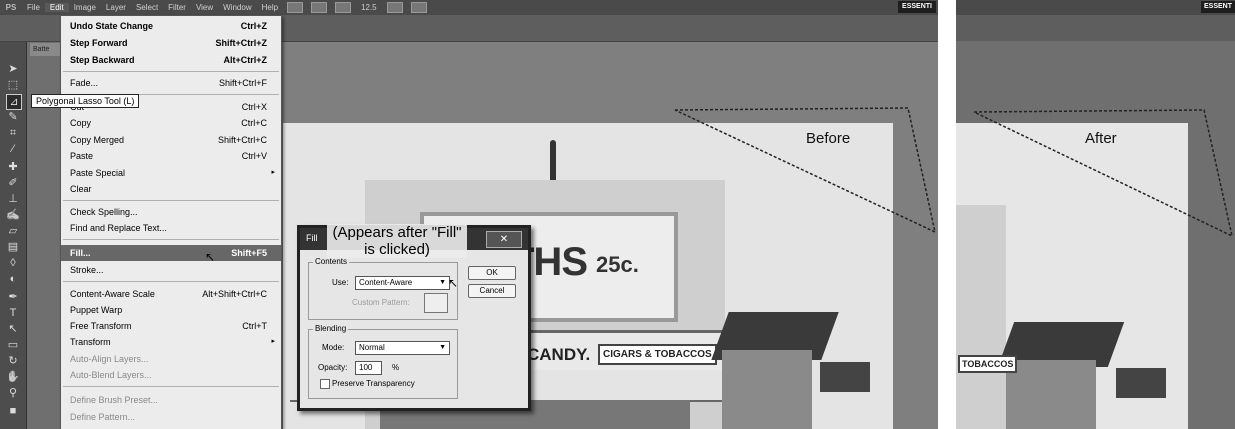  Describe the element at coordinates (13, 167) in the screenshot. I see `healing-brush-tool-icon: ✚` at that location.